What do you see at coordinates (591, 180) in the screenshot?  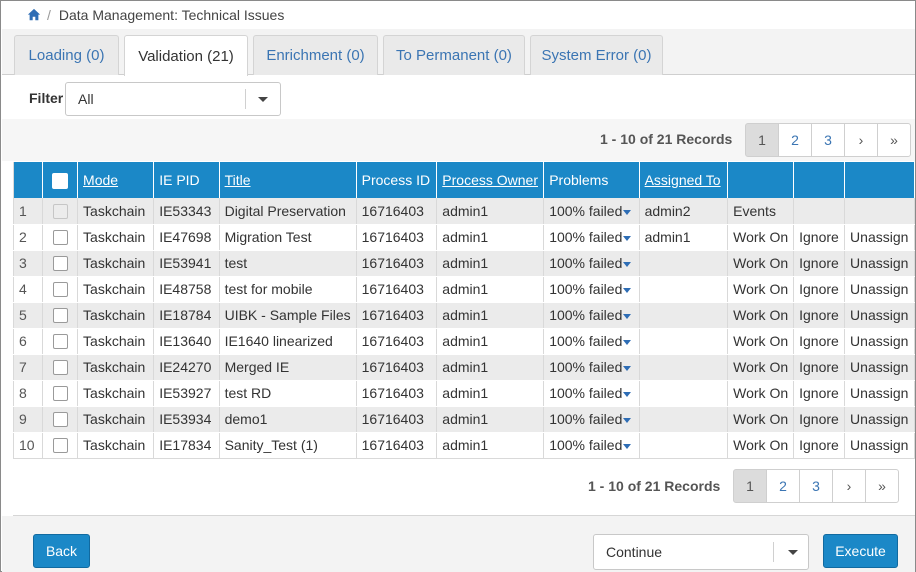 I see `col-problems: Problems` at bounding box center [591, 180].